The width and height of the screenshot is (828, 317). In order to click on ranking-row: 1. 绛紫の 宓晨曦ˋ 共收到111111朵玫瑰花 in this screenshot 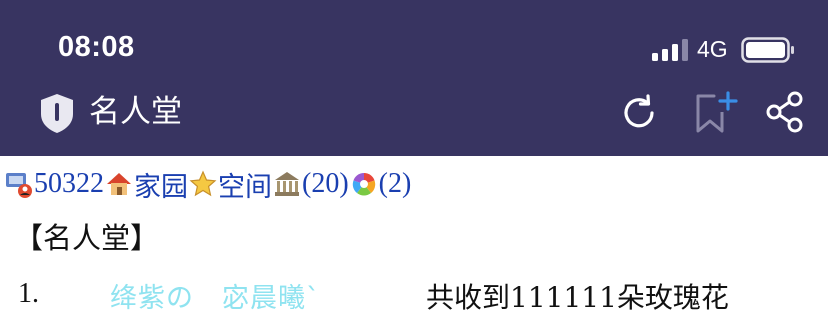, I will do `click(423, 296)`.